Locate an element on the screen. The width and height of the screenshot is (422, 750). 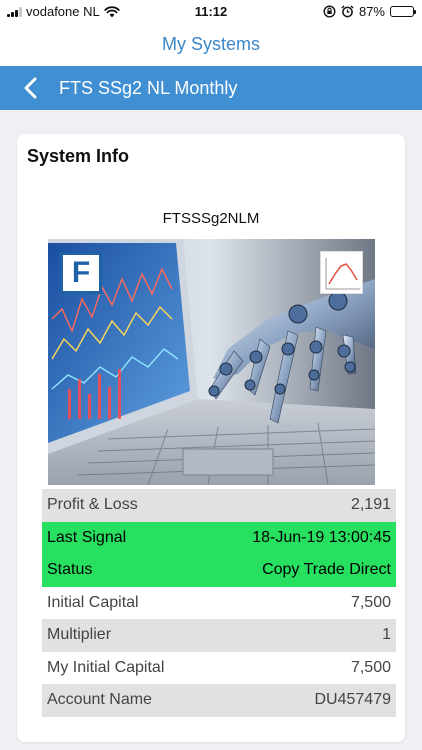
info-row: Multiplier 1 is located at coordinates (219, 635).